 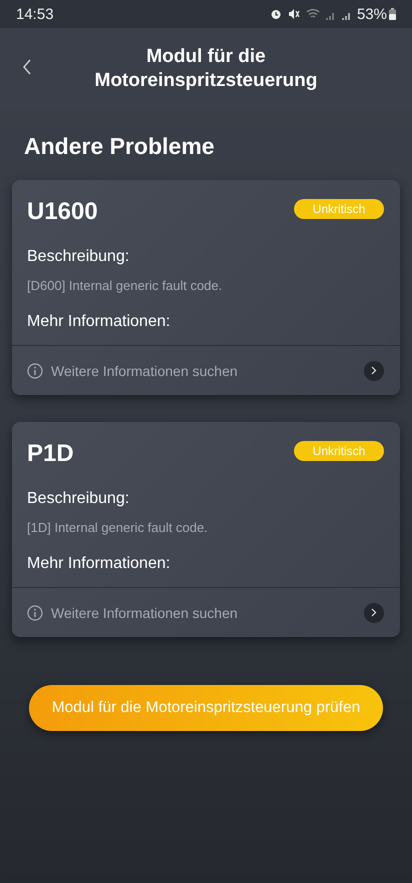 What do you see at coordinates (50, 454) in the screenshot?
I see `fault-code: P1D` at bounding box center [50, 454].